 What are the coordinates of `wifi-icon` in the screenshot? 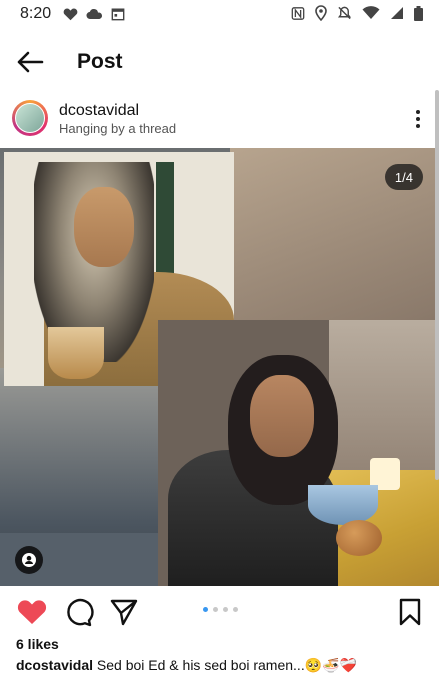 It's located at (371, 12).